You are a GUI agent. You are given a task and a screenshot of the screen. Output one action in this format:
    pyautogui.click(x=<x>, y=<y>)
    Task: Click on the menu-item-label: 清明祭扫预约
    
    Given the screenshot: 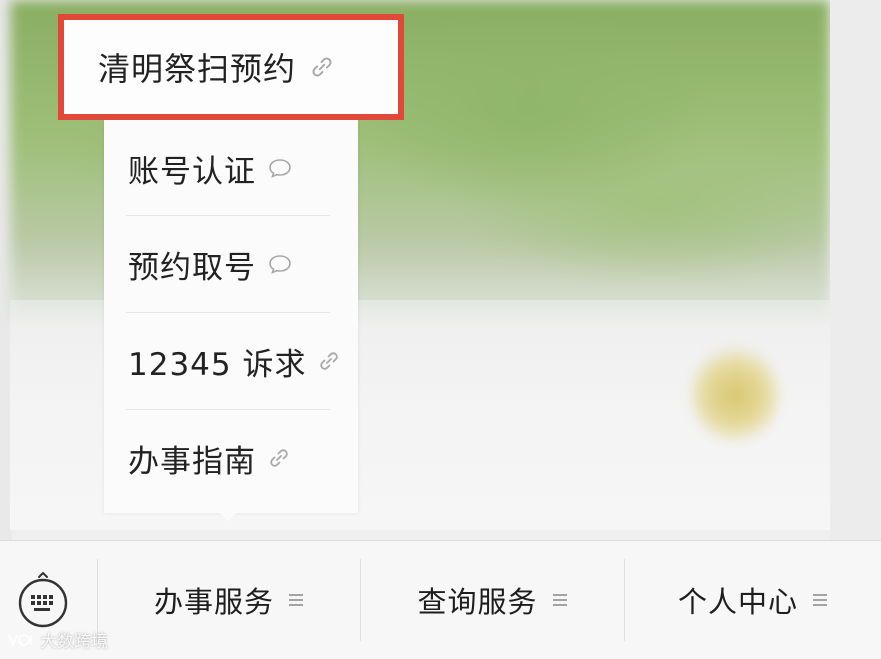 What is the action you would take?
    pyautogui.click(x=197, y=69)
    